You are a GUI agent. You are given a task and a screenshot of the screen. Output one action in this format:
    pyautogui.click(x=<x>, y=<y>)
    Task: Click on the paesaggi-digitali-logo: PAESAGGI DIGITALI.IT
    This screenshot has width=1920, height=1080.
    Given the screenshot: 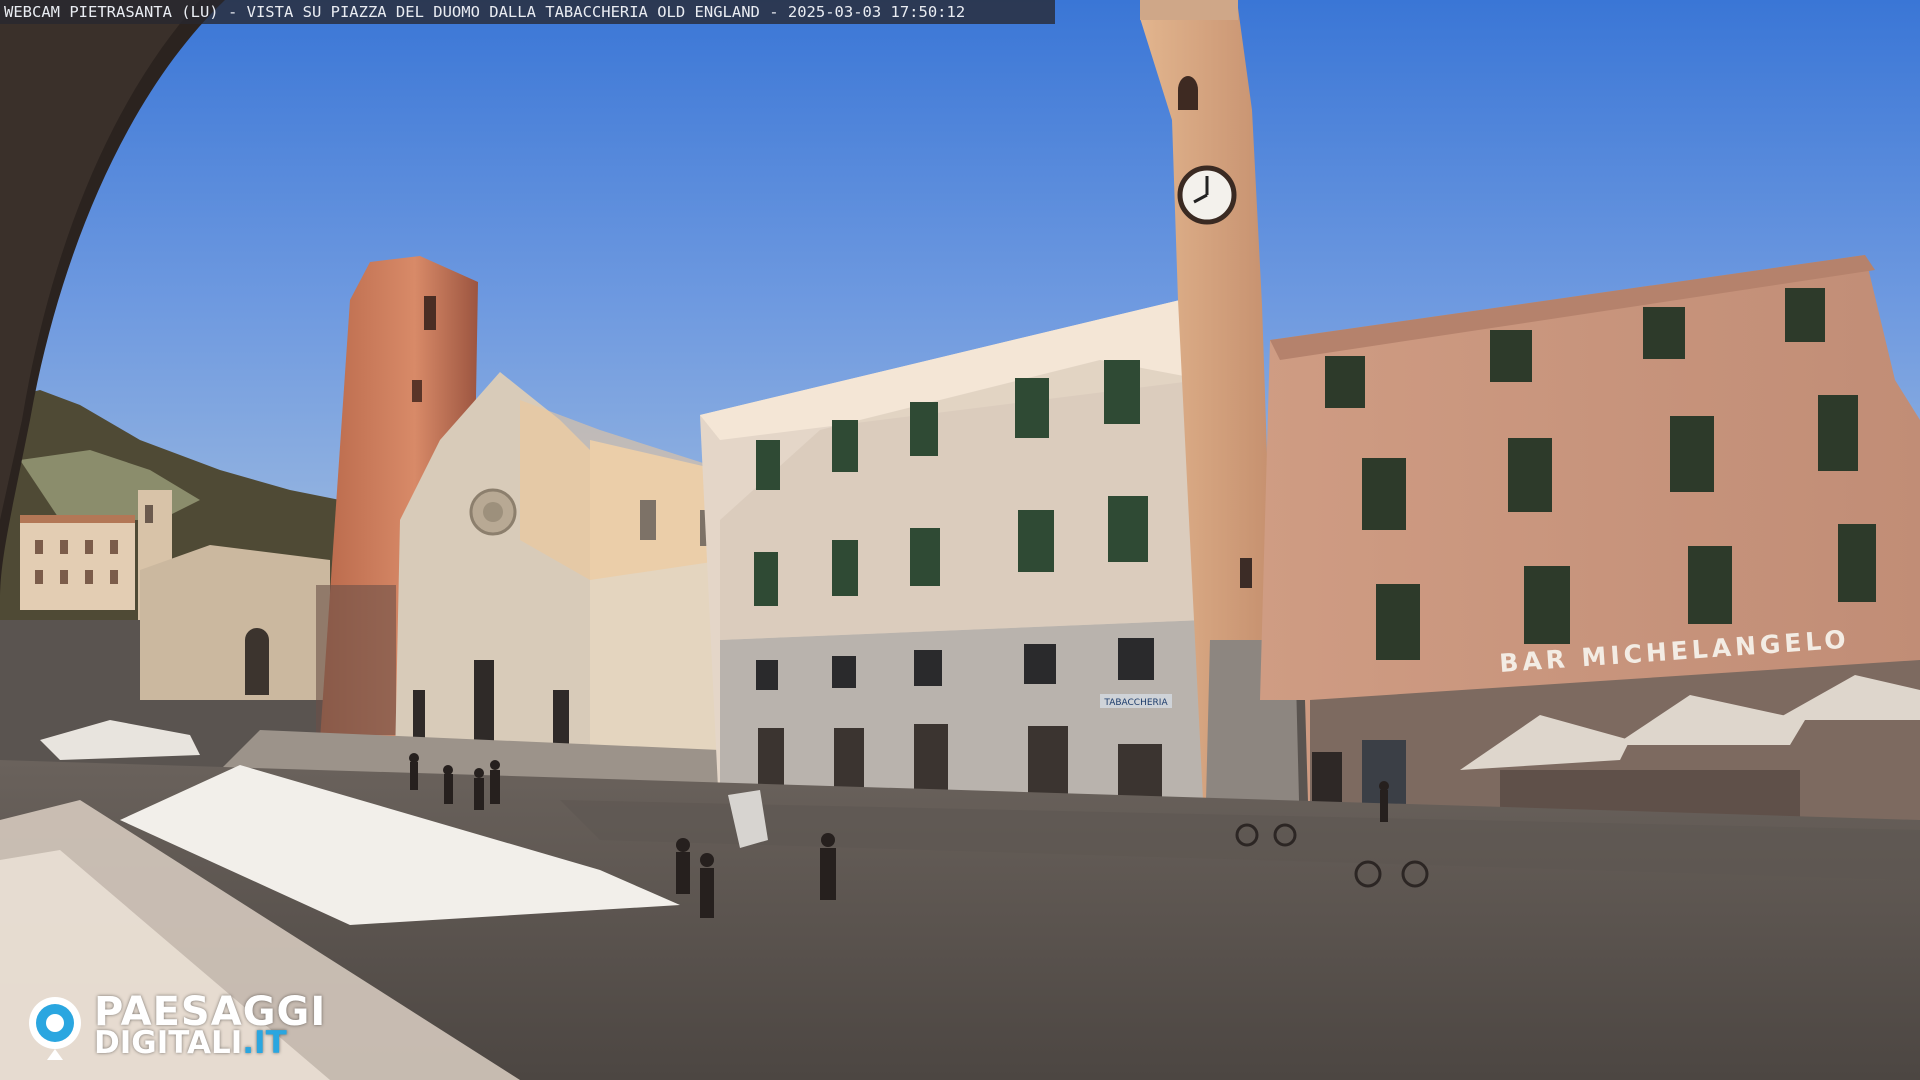 What is the action you would take?
    pyautogui.click(x=186, y=1027)
    